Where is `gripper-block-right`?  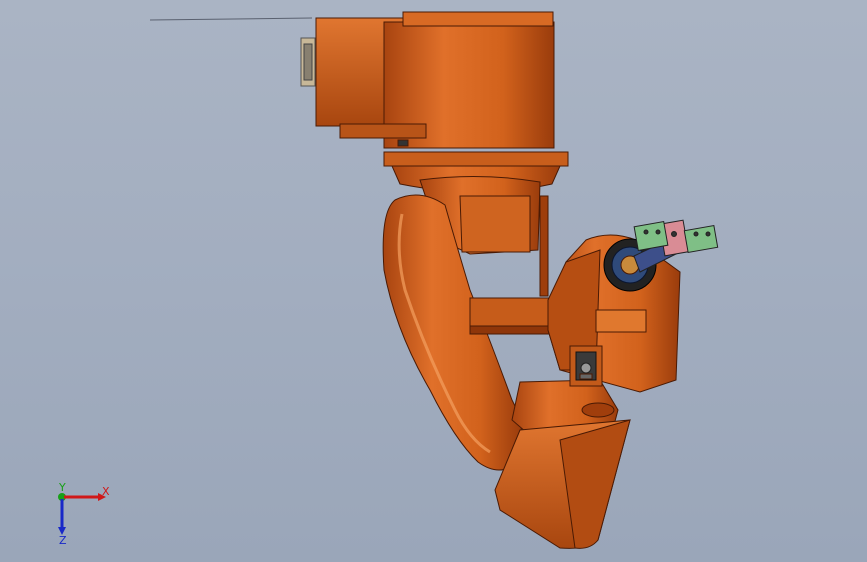
gripper-block-right is located at coordinates (701, 239).